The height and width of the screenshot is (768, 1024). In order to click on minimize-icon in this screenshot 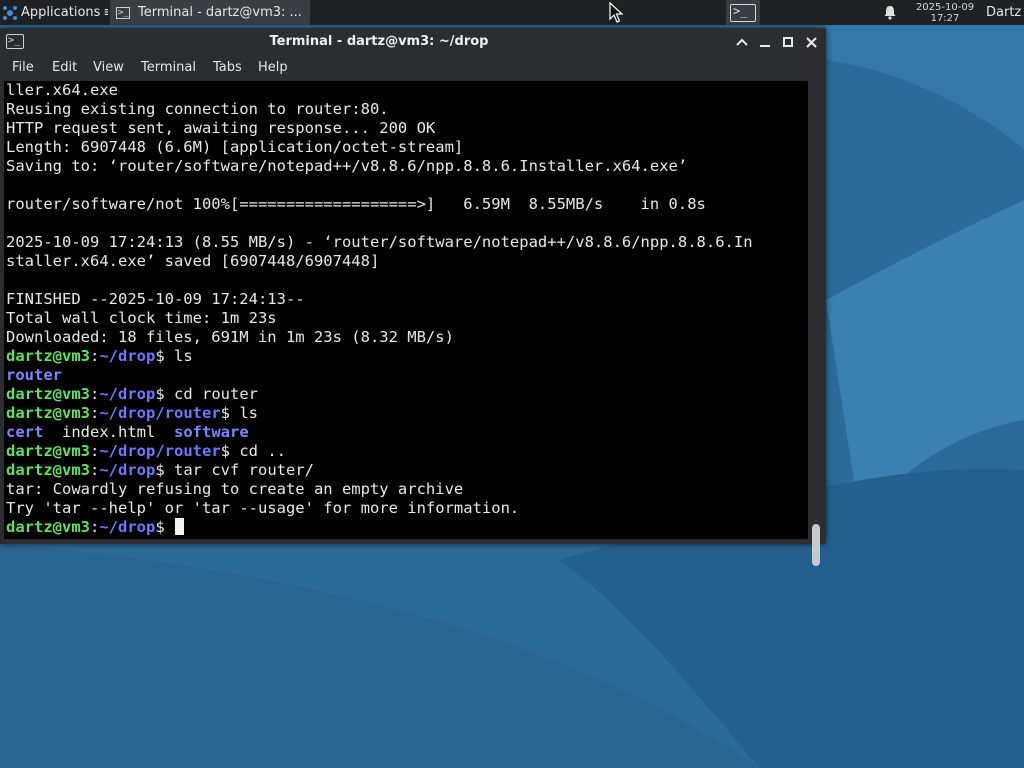, I will do `click(765, 46)`.